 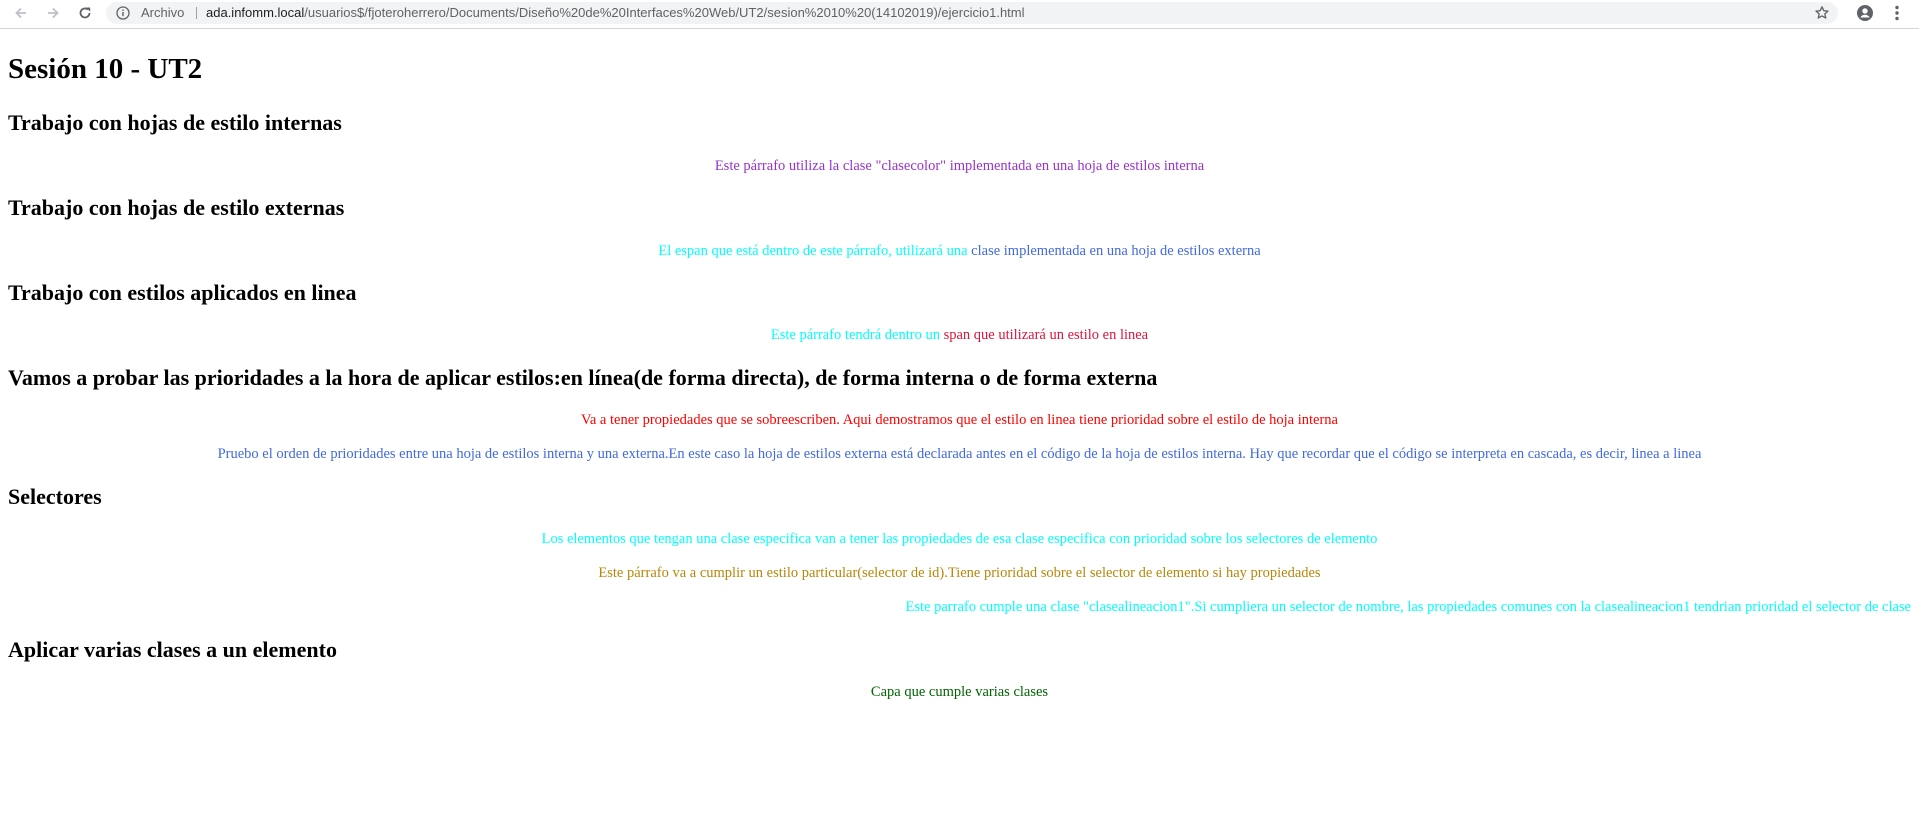 What do you see at coordinates (1046, 335) in the screenshot?
I see `inline-style-span: span que utilizará un estilo en linea` at bounding box center [1046, 335].